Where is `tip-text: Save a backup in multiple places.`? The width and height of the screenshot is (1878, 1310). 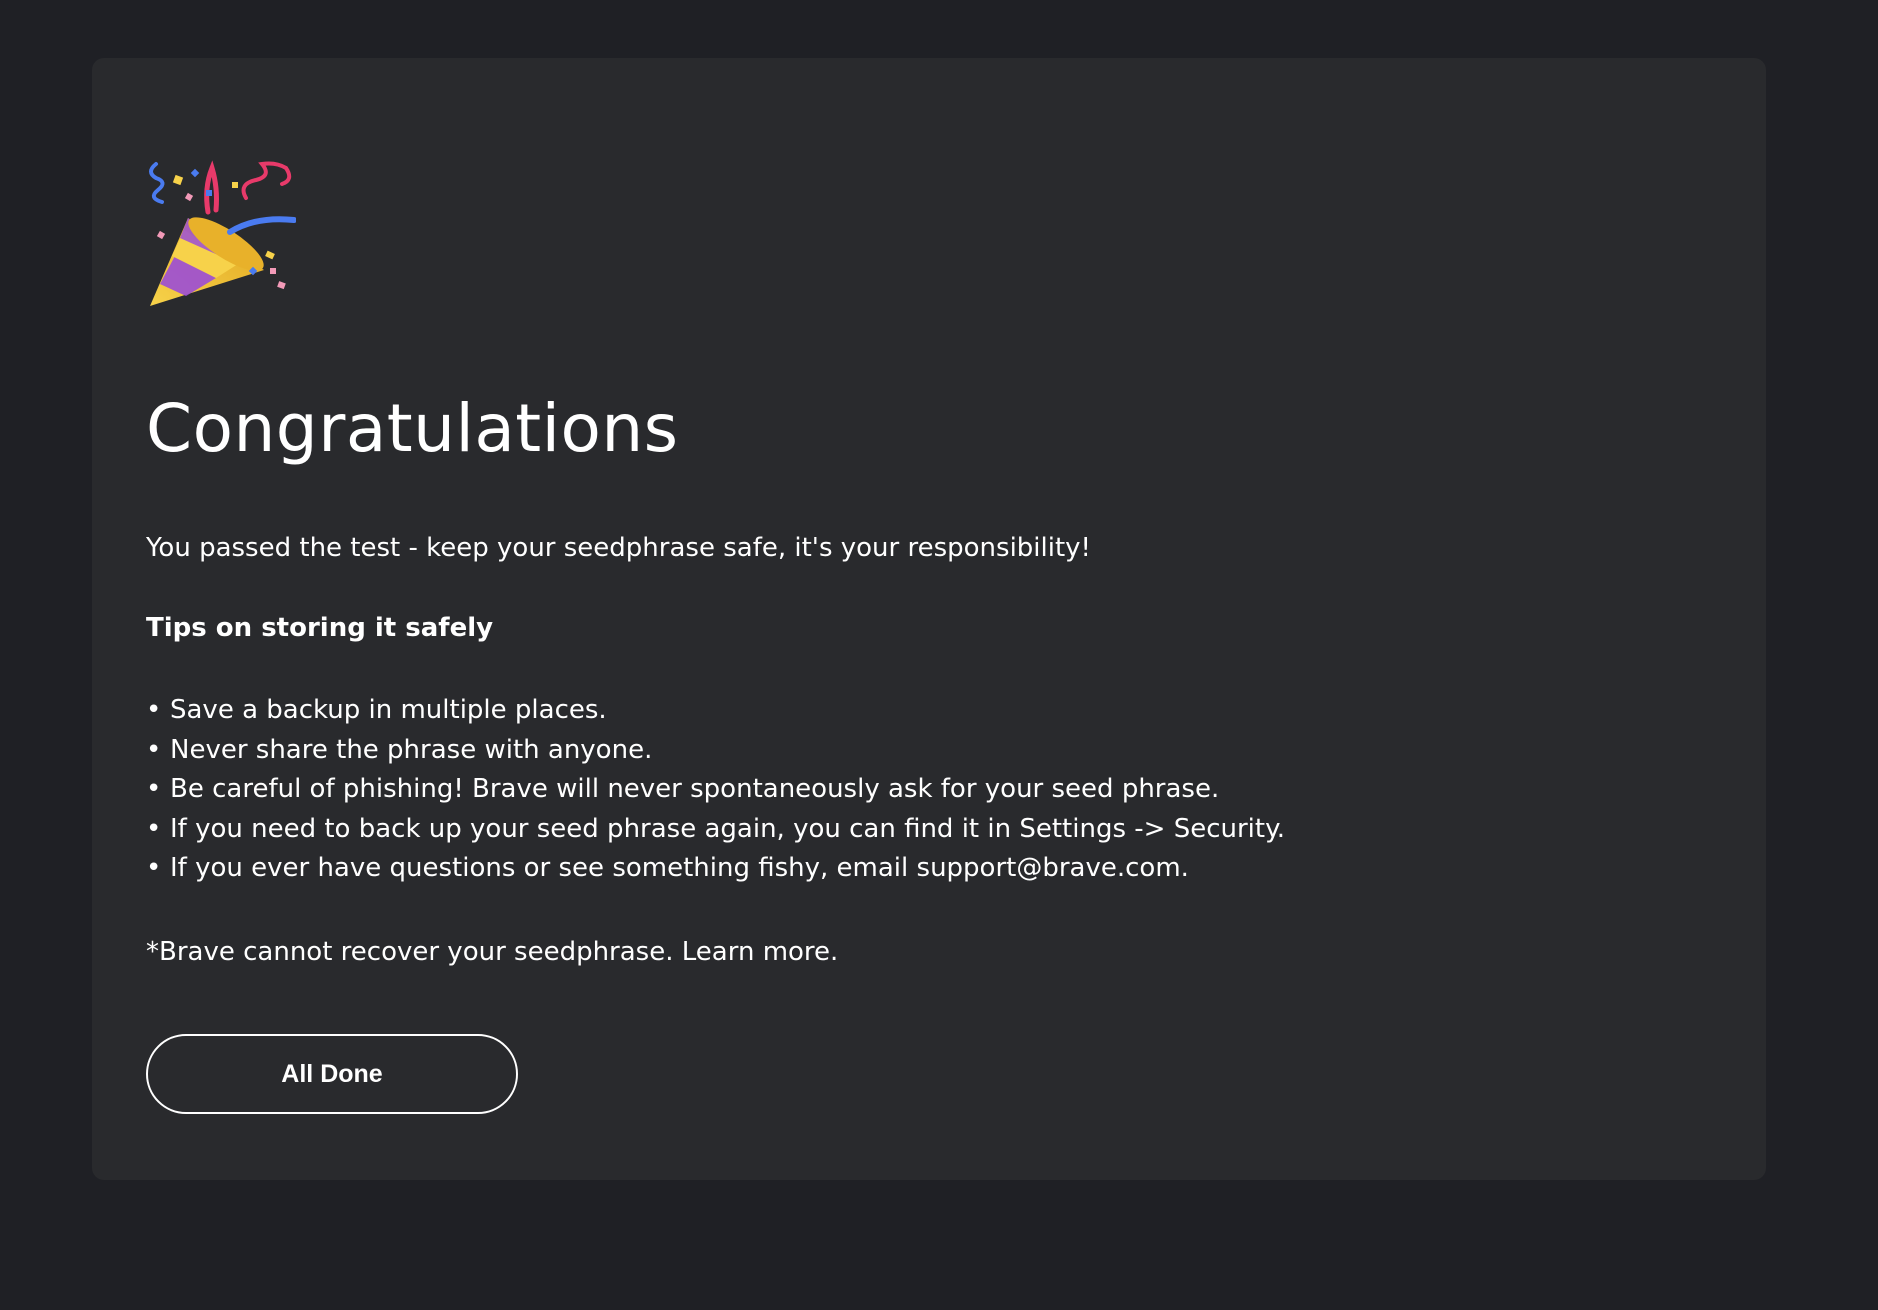 tip-text: Save a backup in multiple places. is located at coordinates (388, 710).